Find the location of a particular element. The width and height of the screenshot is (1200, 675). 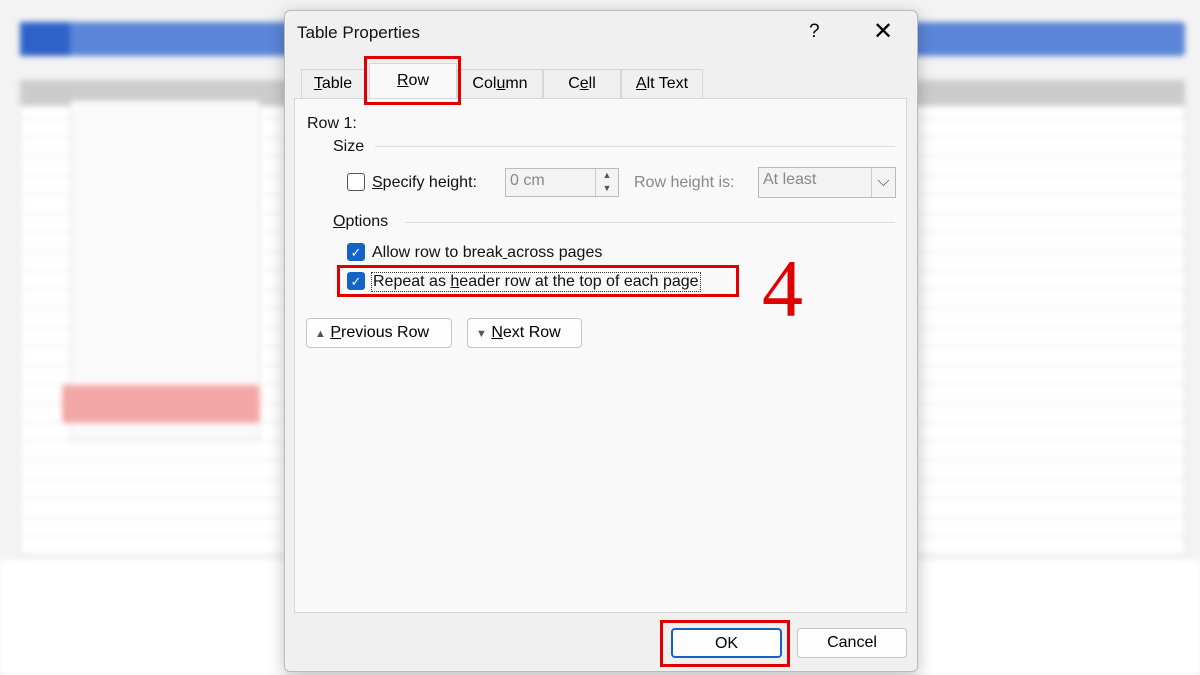

close-icon: ✕ is located at coordinates (883, 31).